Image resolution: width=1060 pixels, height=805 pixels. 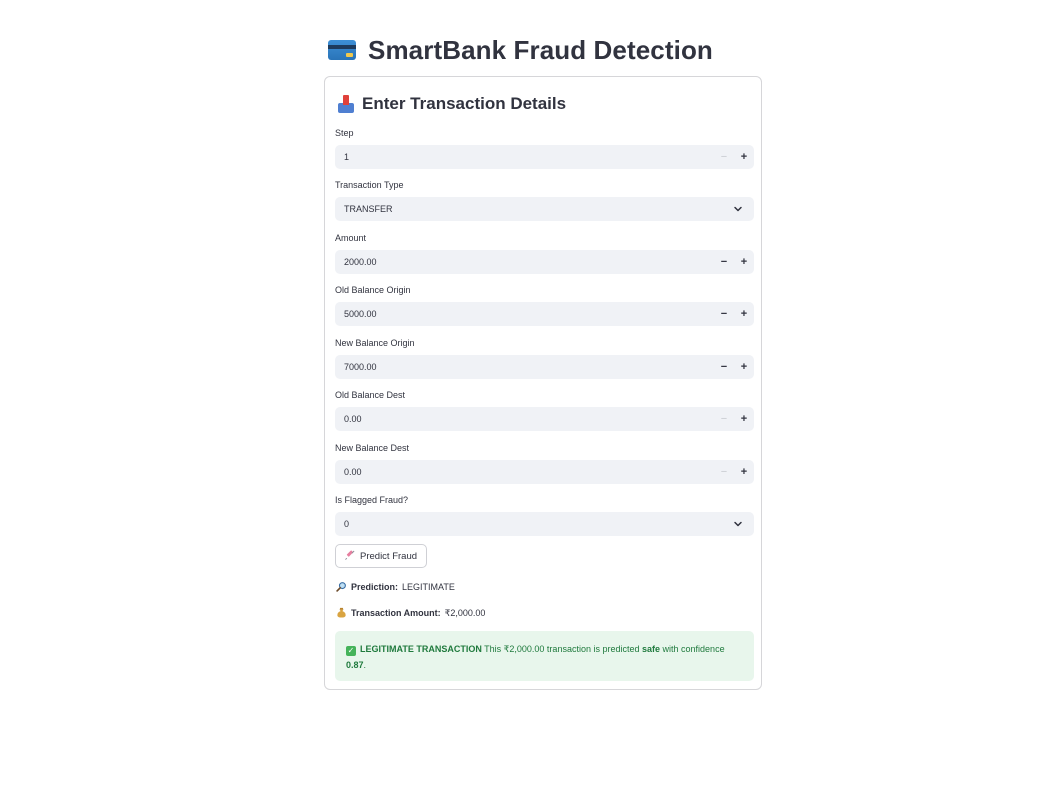 I want to click on amount-result-label: Transaction Amount:, so click(x=396, y=613).